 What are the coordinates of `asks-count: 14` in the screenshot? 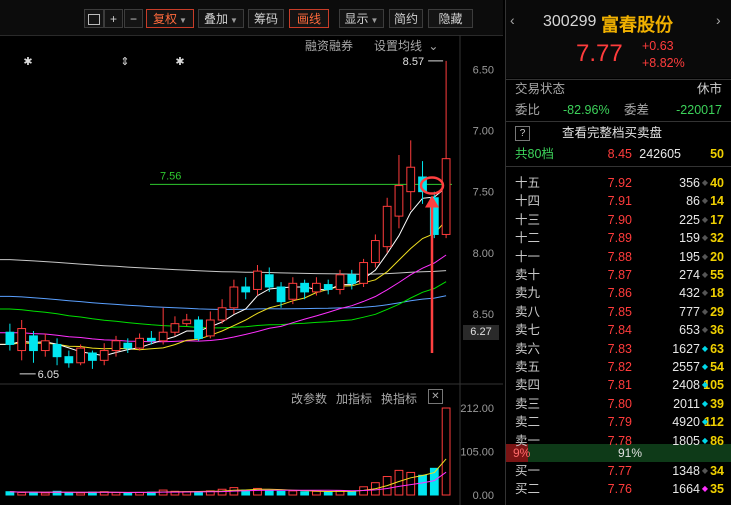 It's located at (717, 201).